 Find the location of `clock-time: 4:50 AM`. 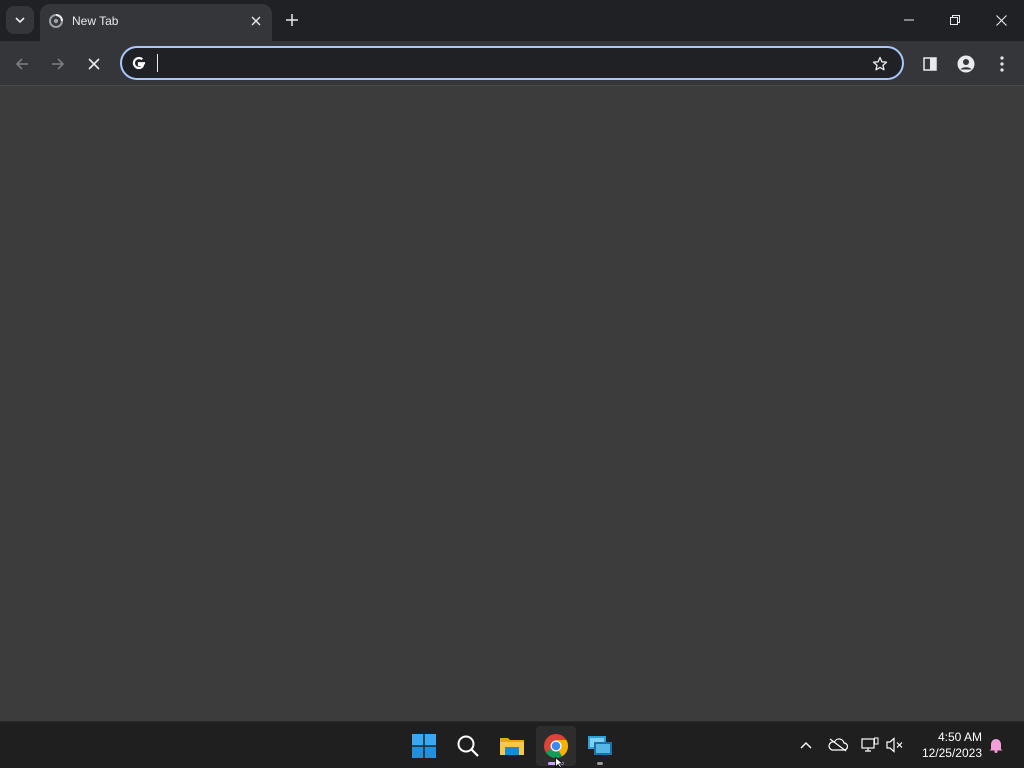

clock-time: 4:50 AM is located at coordinates (959, 737).